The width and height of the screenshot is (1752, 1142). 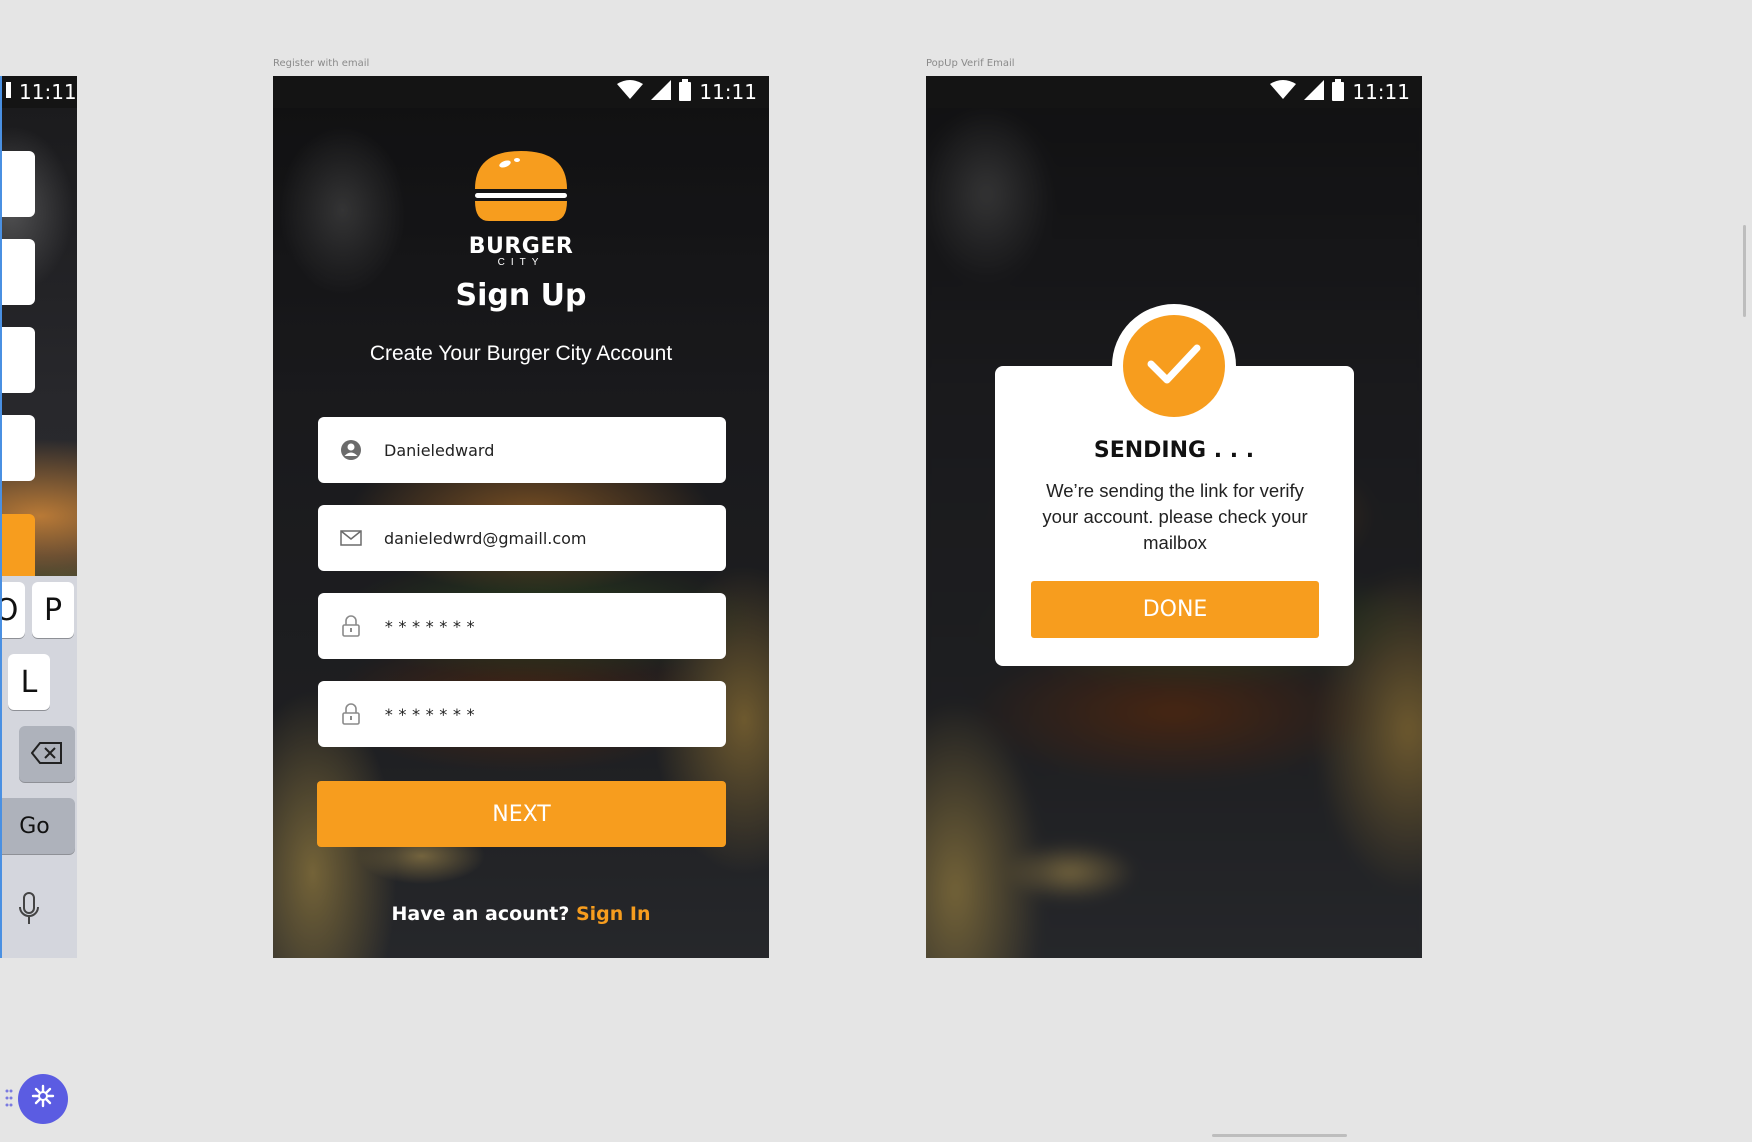 I want to click on key-l: L, so click(x=29, y=682).